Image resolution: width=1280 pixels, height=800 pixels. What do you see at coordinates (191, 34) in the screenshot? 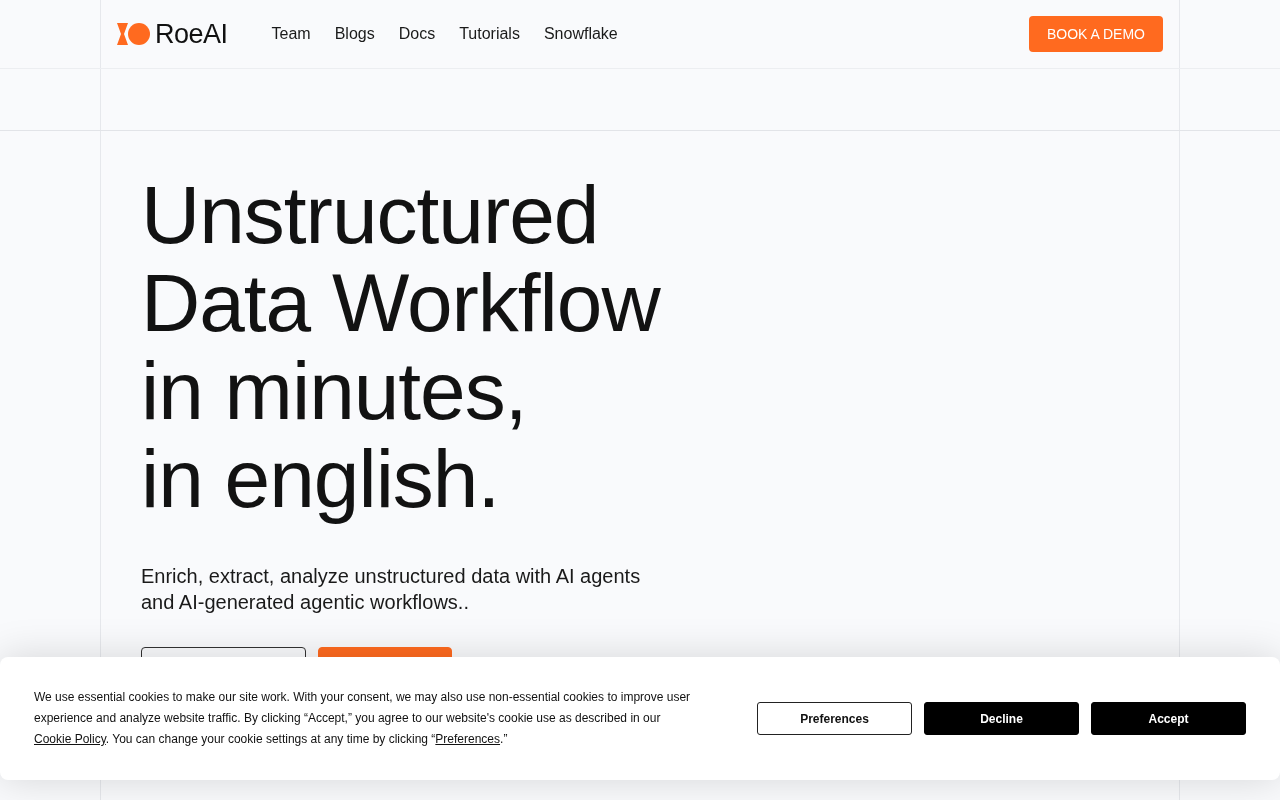
I see `logo-text: RoeAI` at bounding box center [191, 34].